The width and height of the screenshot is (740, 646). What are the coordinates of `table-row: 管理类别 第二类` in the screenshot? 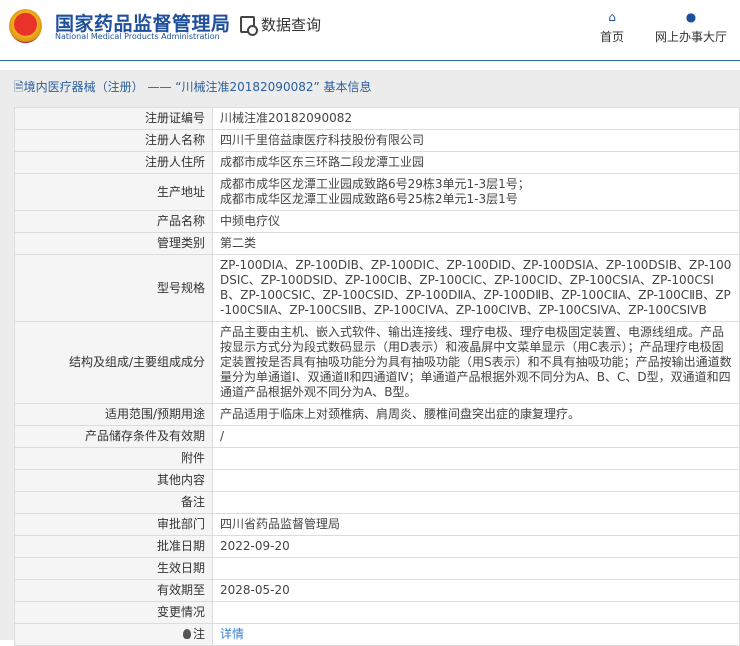 It's located at (377, 243).